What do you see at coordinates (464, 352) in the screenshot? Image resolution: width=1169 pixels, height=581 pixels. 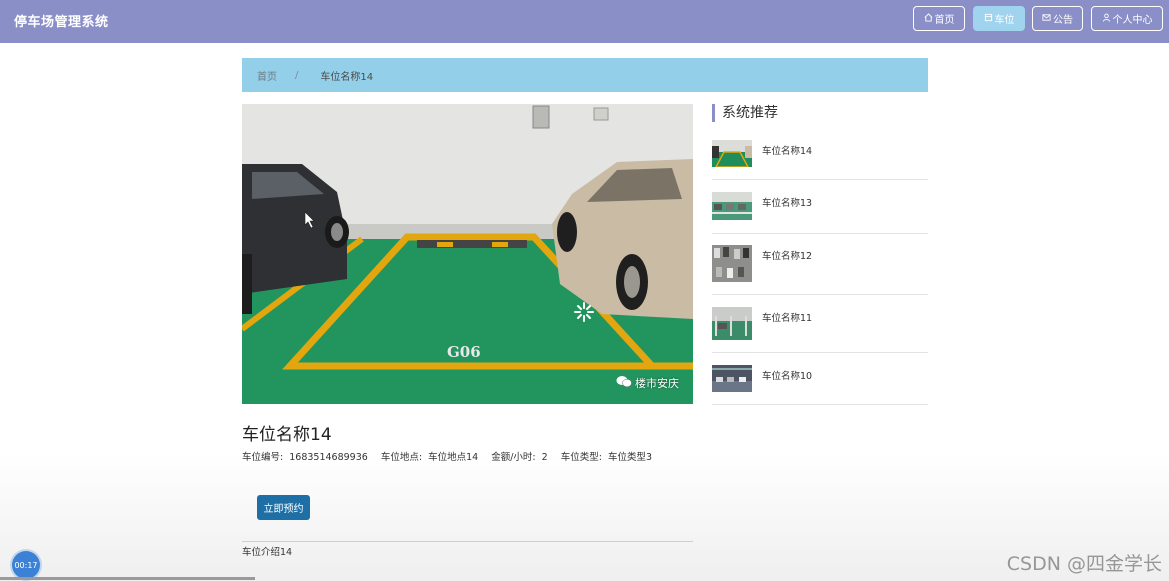 I see `bay-code-label: G06` at bounding box center [464, 352].